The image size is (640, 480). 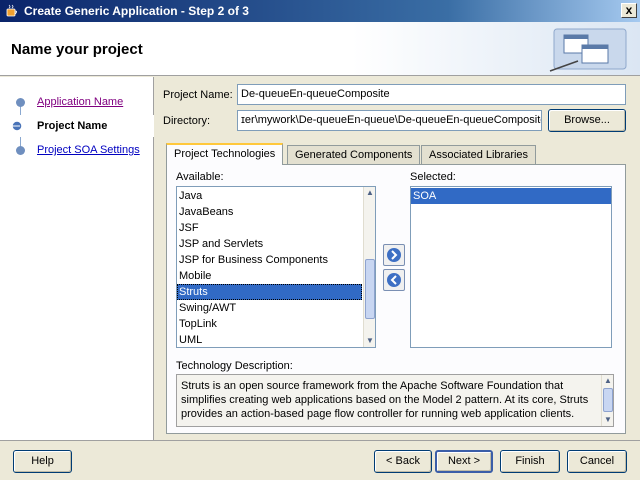 I want to click on list-item: TopLink, so click(x=276, y=324).